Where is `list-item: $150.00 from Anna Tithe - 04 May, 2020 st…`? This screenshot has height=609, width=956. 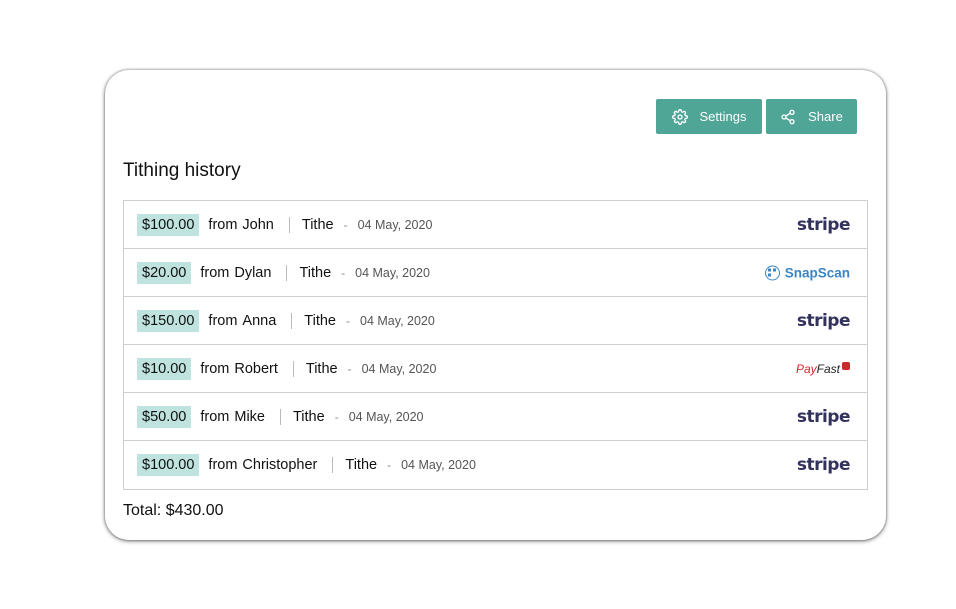 list-item: $150.00 from Anna Tithe - 04 May, 2020 st… is located at coordinates (495, 321).